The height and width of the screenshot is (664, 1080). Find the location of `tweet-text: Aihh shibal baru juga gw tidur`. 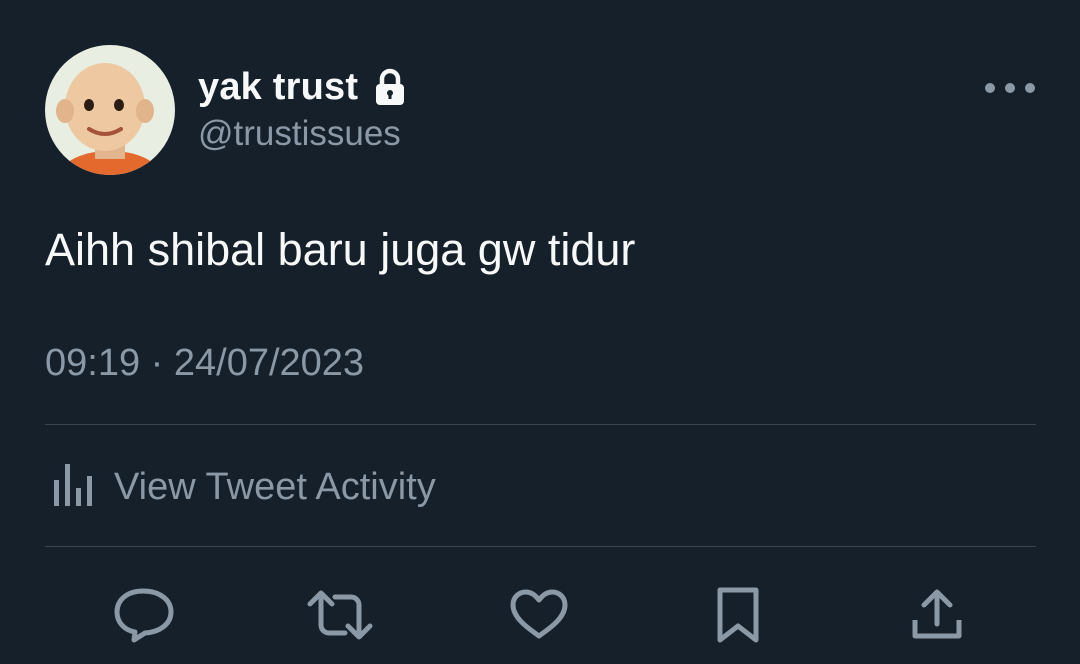

tweet-text: Aihh shibal baru juga gw tidur is located at coordinates (340, 249).